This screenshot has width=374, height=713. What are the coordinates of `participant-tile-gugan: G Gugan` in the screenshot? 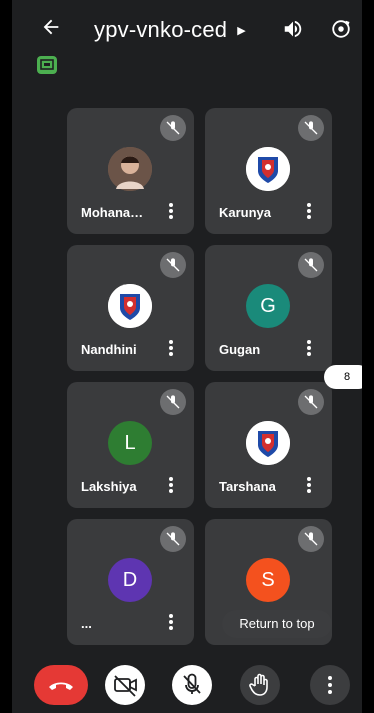 It's located at (268, 308).